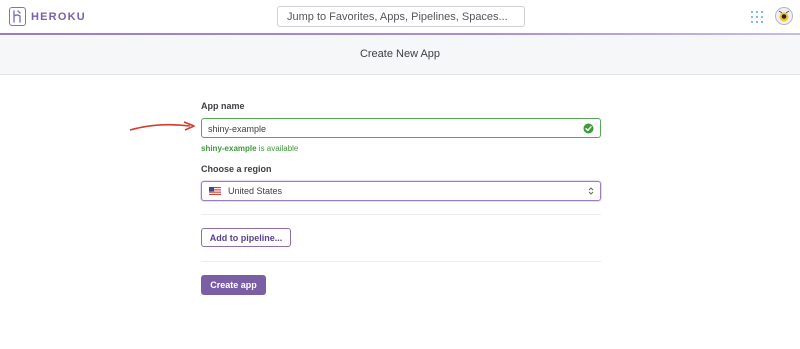  What do you see at coordinates (17, 16) in the screenshot?
I see `heroku-logo-icon` at bounding box center [17, 16].